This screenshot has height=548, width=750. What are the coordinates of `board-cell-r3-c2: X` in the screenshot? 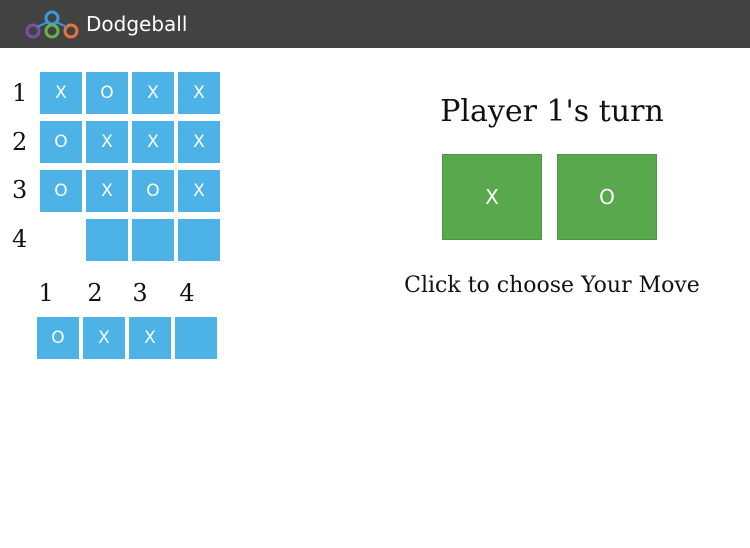 It's located at (107, 191).